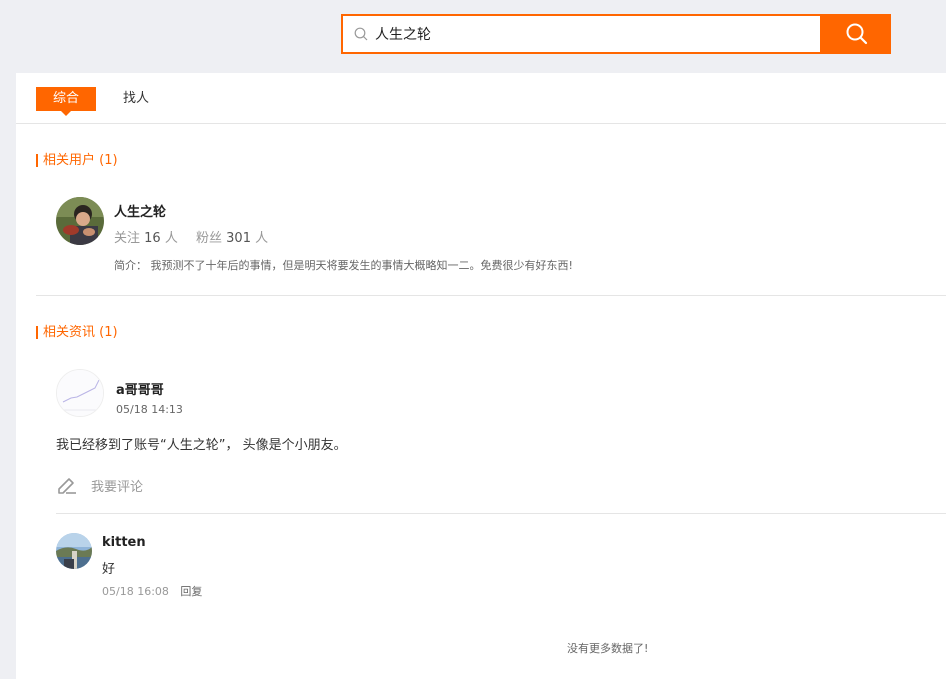 The height and width of the screenshot is (679, 946). What do you see at coordinates (201, 445) in the screenshot?
I see `news-content: 我已经移到了账号“人生之轮”， 头像是个小朋友。` at bounding box center [201, 445].